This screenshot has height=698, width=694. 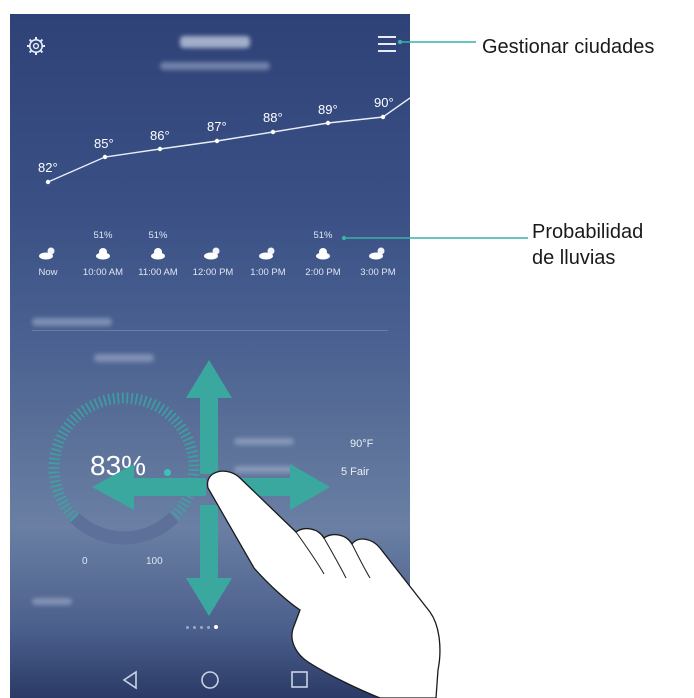 I want to click on manage-cities-annotation: Gestionar ciudades, so click(x=568, y=47).